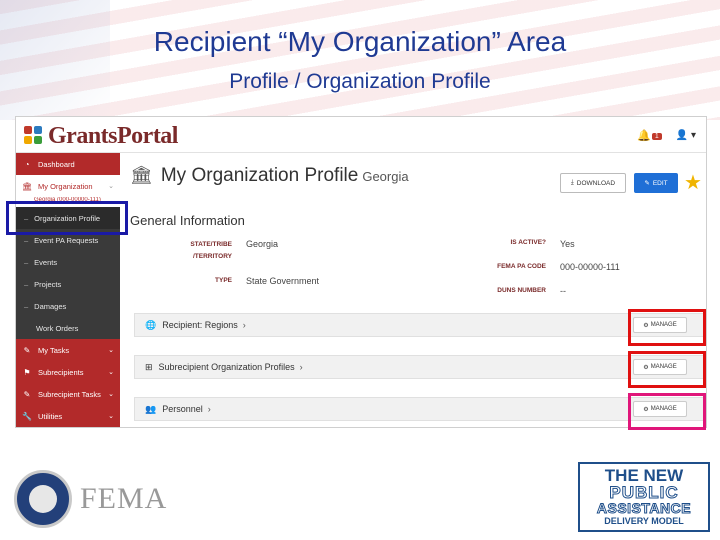 The width and height of the screenshot is (720, 540). I want to click on notification-bell-icon: 🔔 1, so click(649, 135).